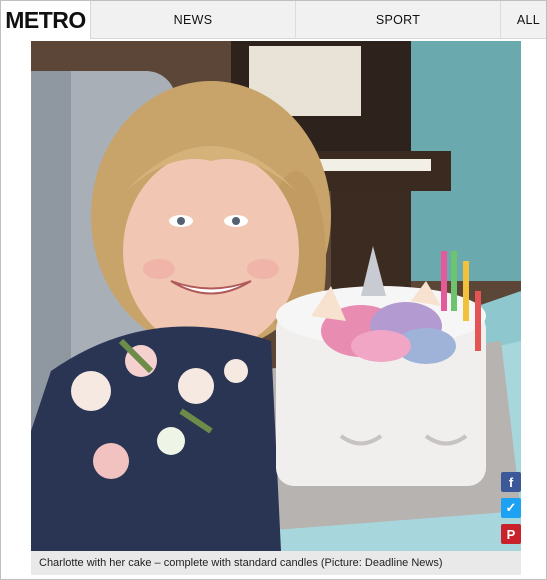 The height and width of the screenshot is (580, 547). What do you see at coordinates (523, 19) in the screenshot?
I see `nav-item-all: ALL` at bounding box center [523, 19].